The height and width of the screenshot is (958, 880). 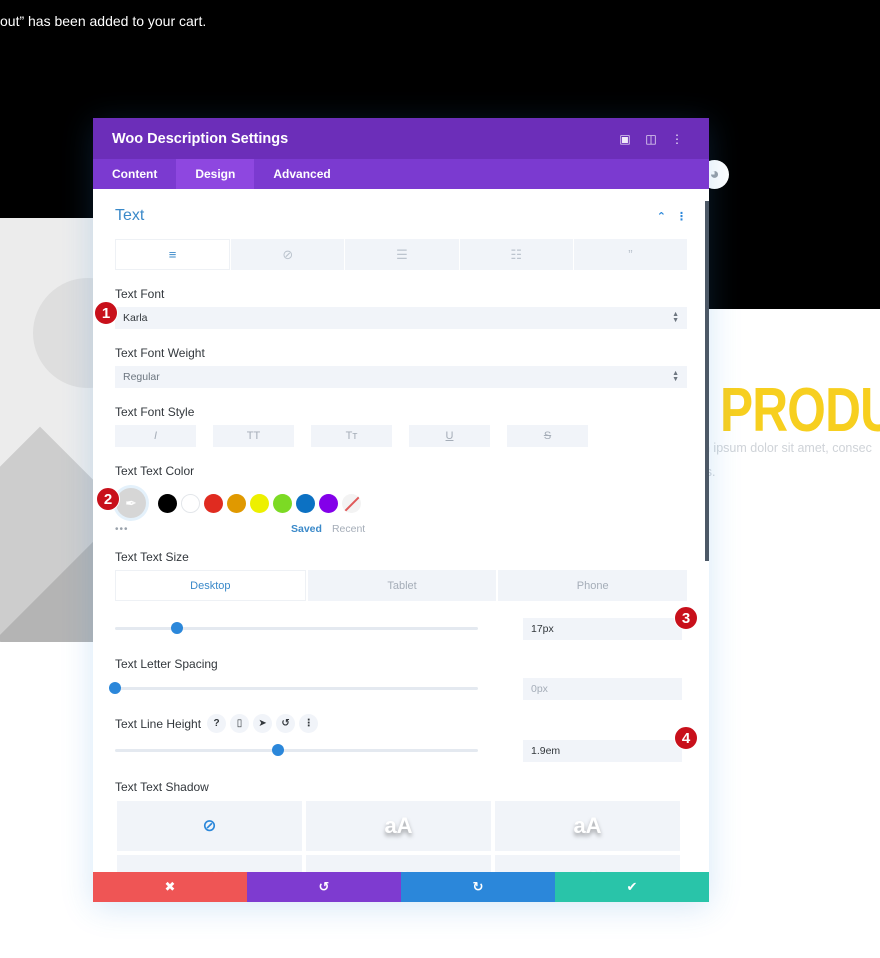 I want to click on tab-design: Design, so click(x=215, y=174).